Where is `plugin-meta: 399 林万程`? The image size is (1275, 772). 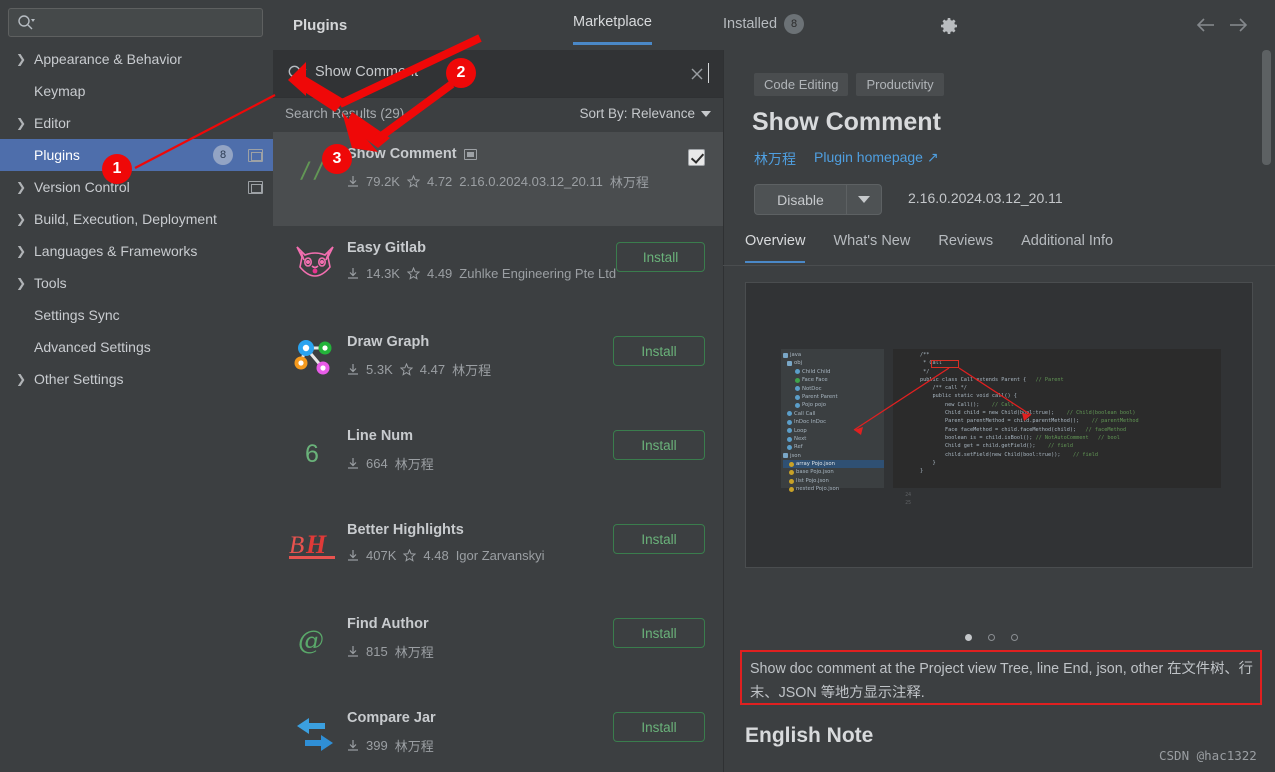
plugin-meta: 399 林万程 is located at coordinates (480, 745).